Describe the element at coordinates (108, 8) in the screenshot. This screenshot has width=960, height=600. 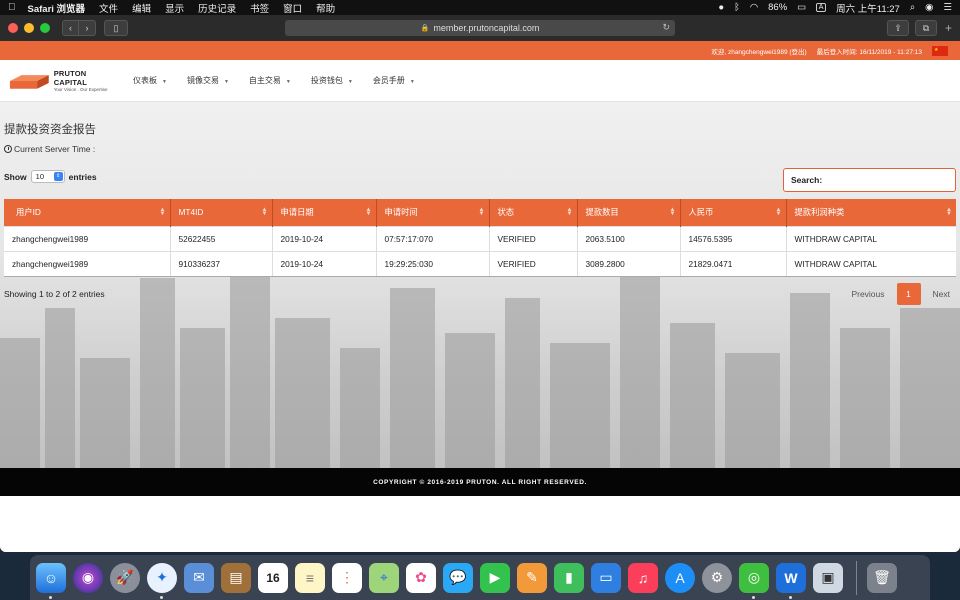
I see `menu-file: 文件` at that location.